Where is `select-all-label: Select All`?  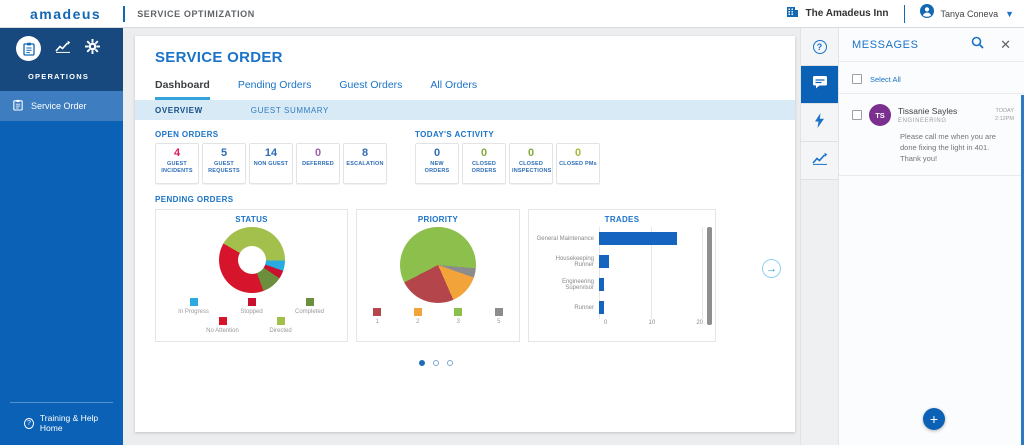
select-all-label: Select All is located at coordinates (885, 79).